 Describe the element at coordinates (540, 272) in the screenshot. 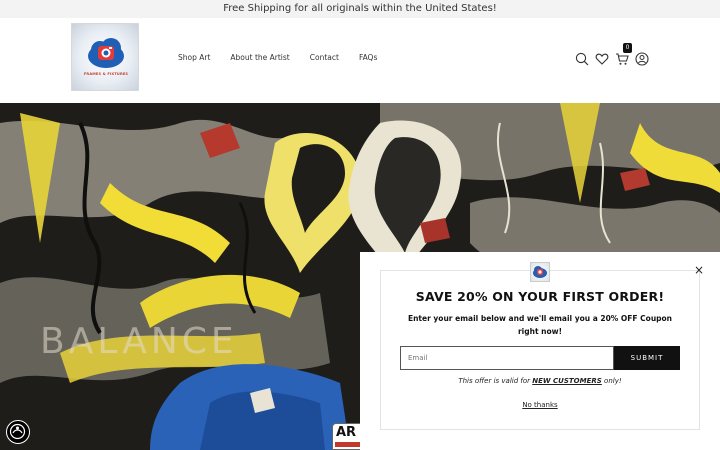

I see `popup-logo-icon` at that location.